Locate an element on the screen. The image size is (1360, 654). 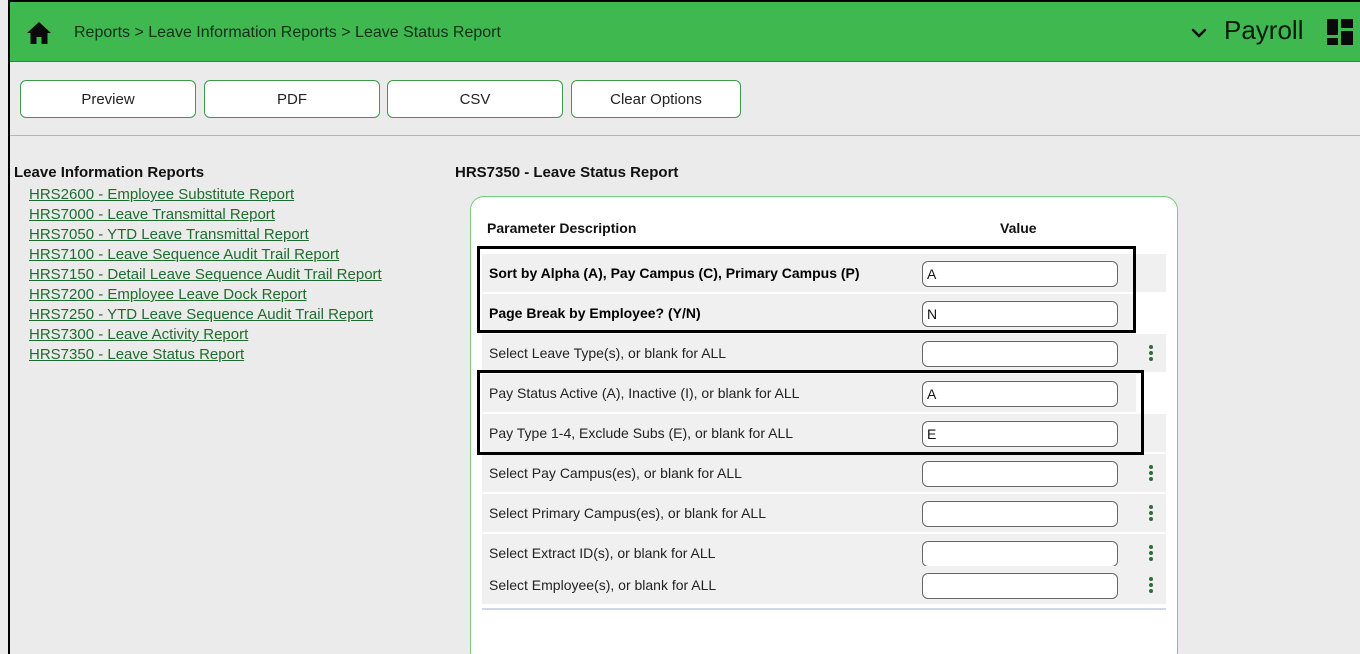
parameter-label: Select Pay Campus(es), or blank for ALL is located at coordinates (696, 473).